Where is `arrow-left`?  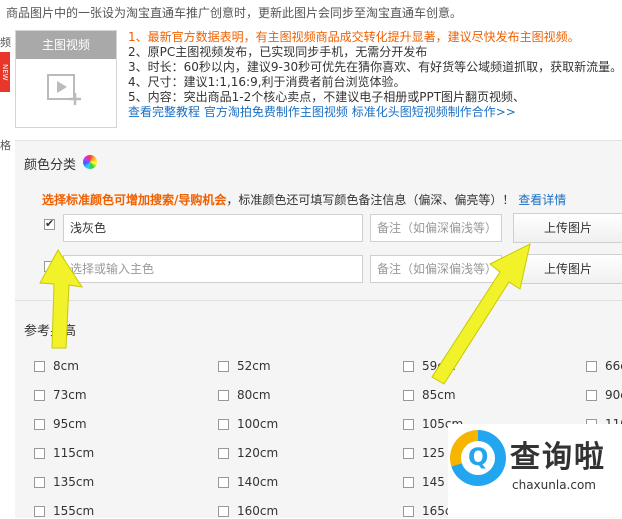
arrow-left is located at coordinates (61, 299).